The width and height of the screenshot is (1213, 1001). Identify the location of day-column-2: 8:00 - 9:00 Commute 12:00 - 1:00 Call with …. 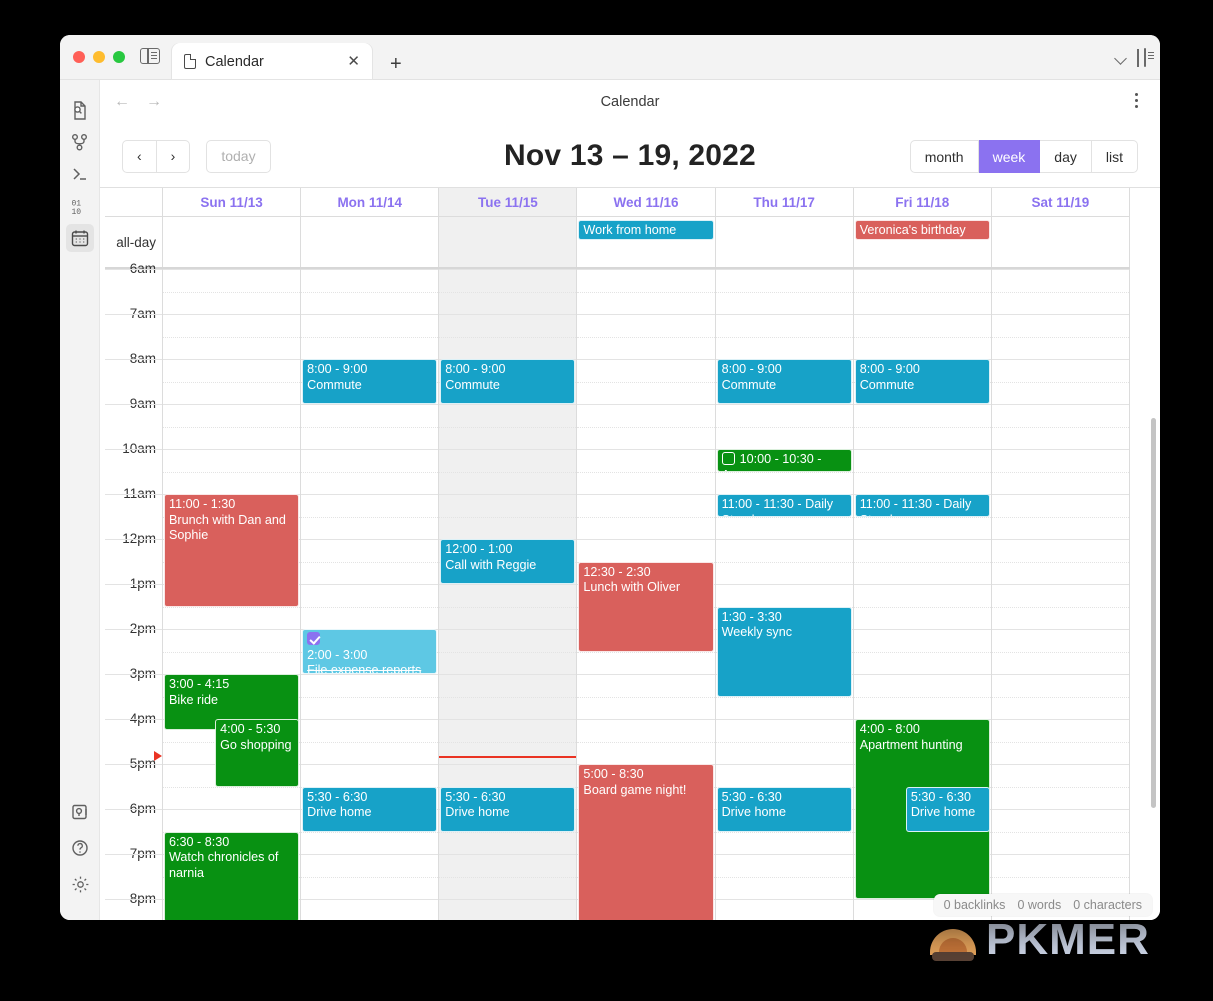
(508, 594).